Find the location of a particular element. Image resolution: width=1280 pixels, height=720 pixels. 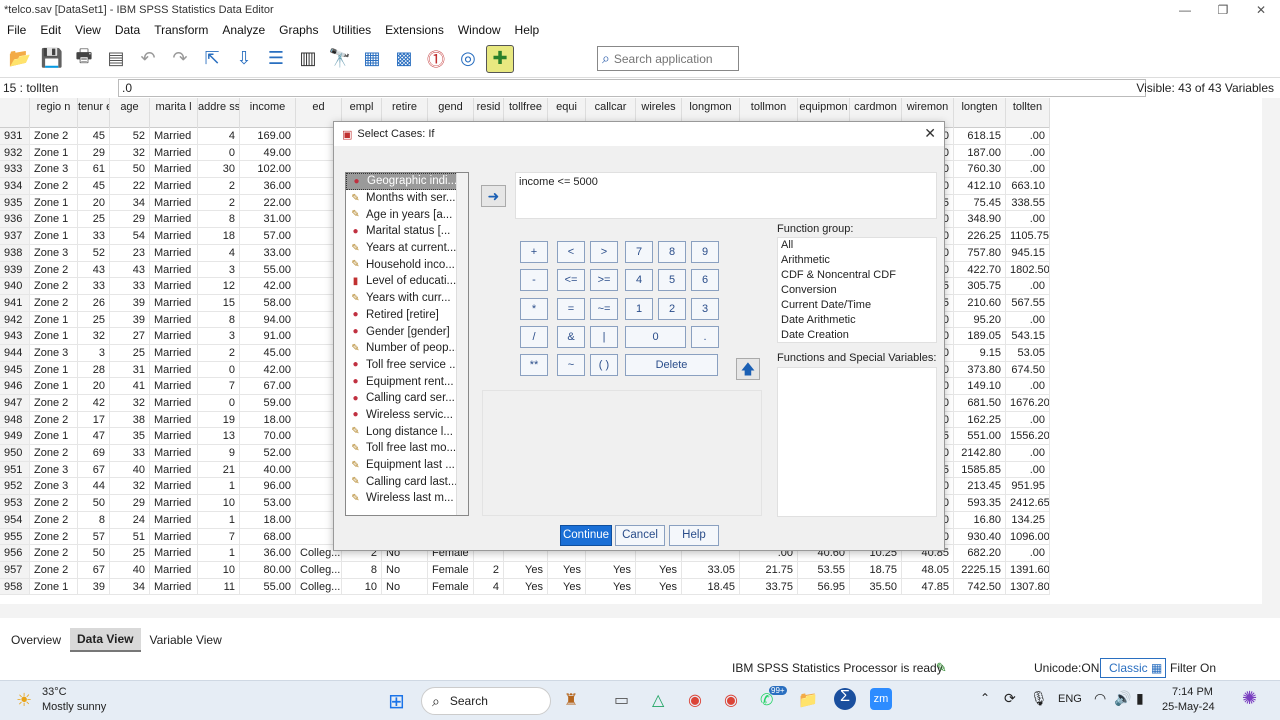

table-cell: 373.80 is located at coordinates (980, 369).